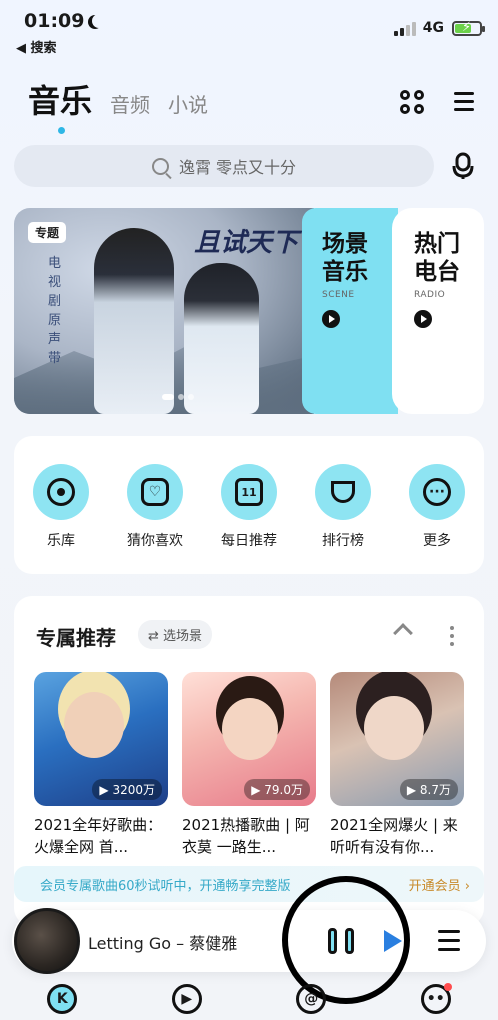  I want to click on quick-nav-library: 乐库, so click(61, 519).